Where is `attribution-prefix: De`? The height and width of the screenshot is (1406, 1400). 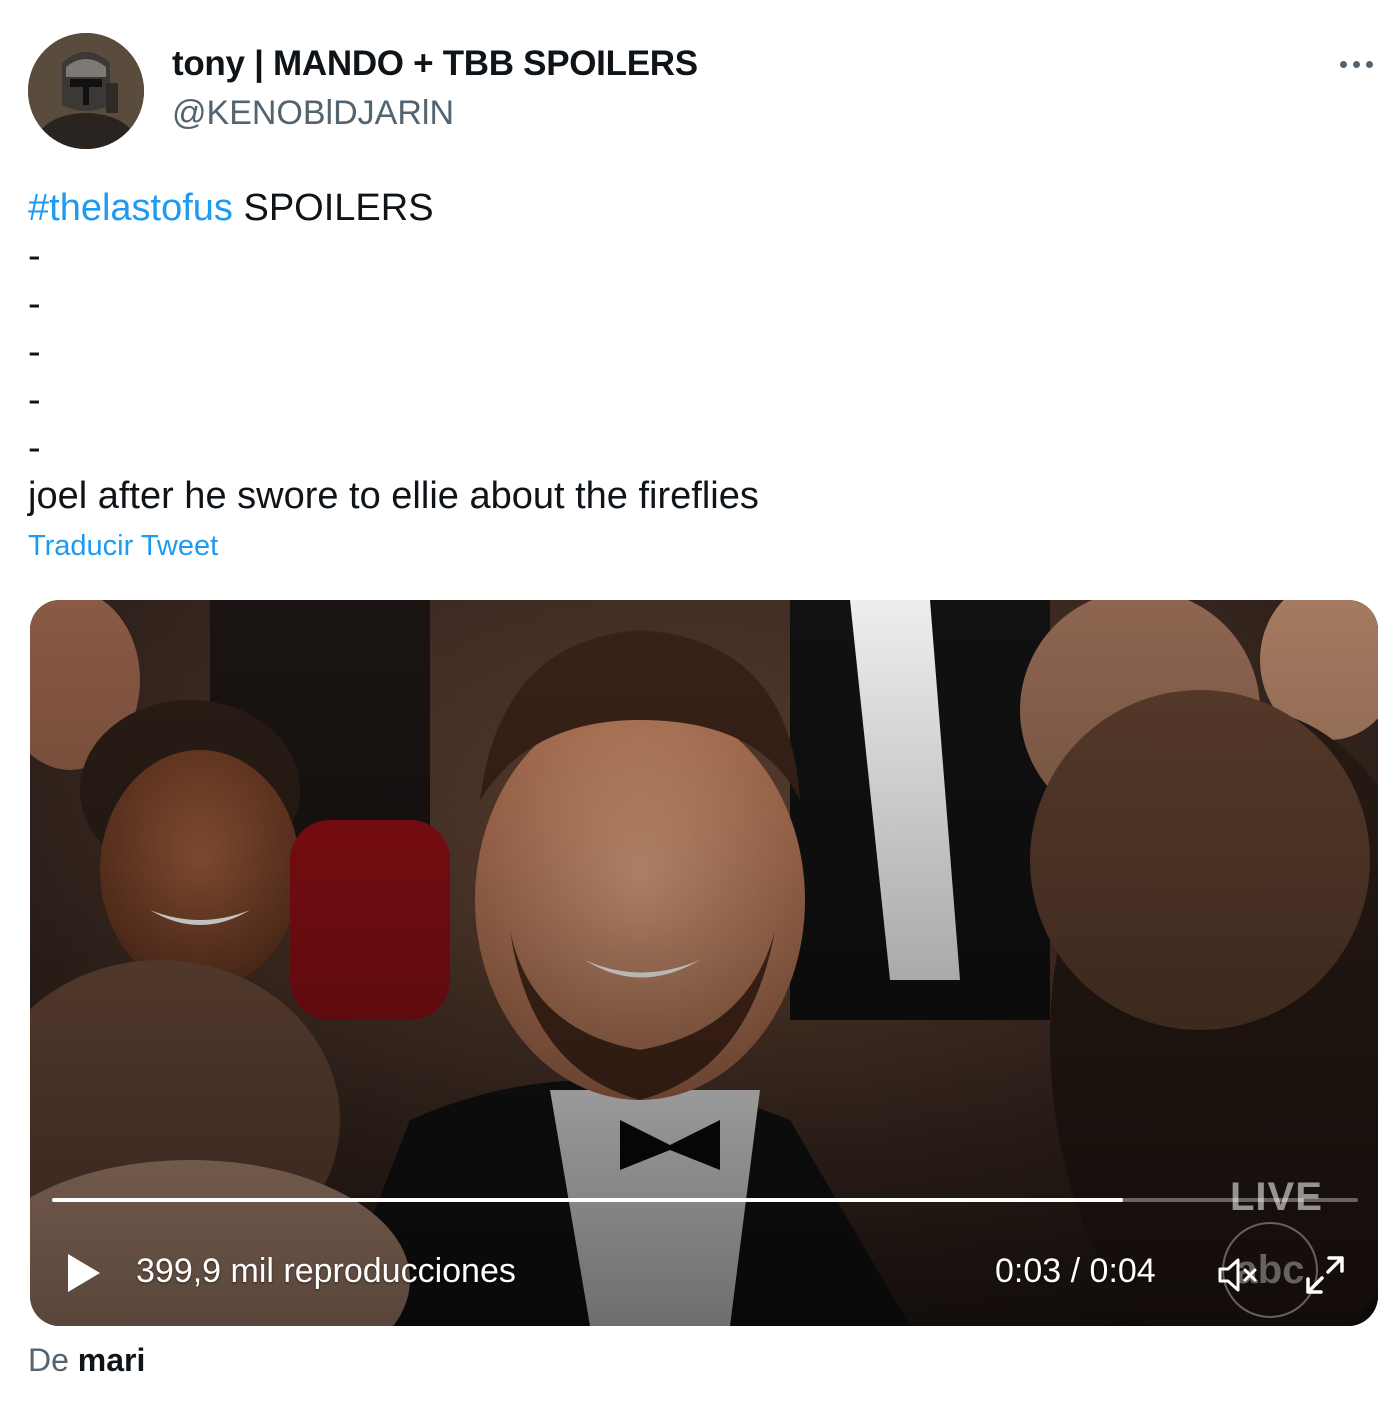
attribution-prefix: De is located at coordinates (53, 1360).